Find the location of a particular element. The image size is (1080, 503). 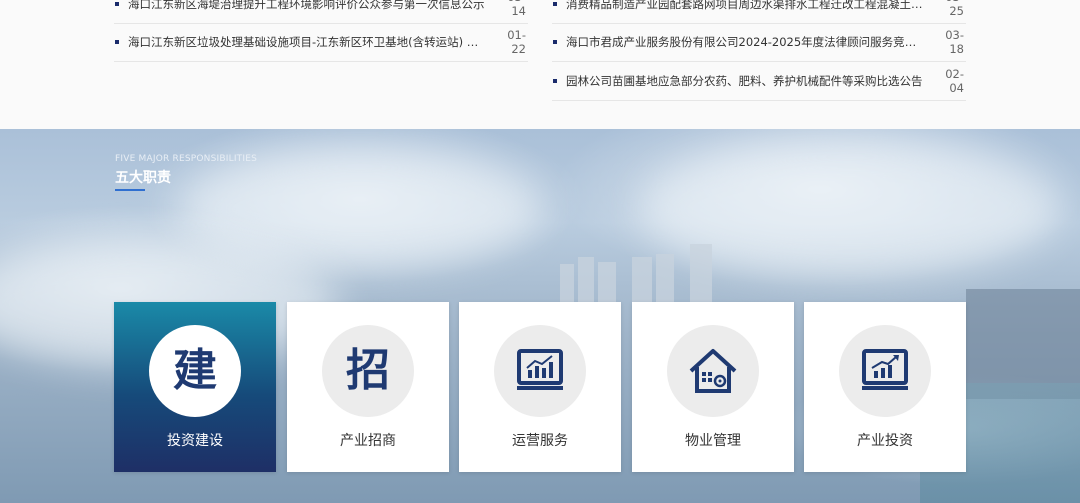

news-item: 消费精品制造产业园配套路网项目周边水渠排水工程迁改工程混凝土管材采购 03-25 is located at coordinates (759, 12).